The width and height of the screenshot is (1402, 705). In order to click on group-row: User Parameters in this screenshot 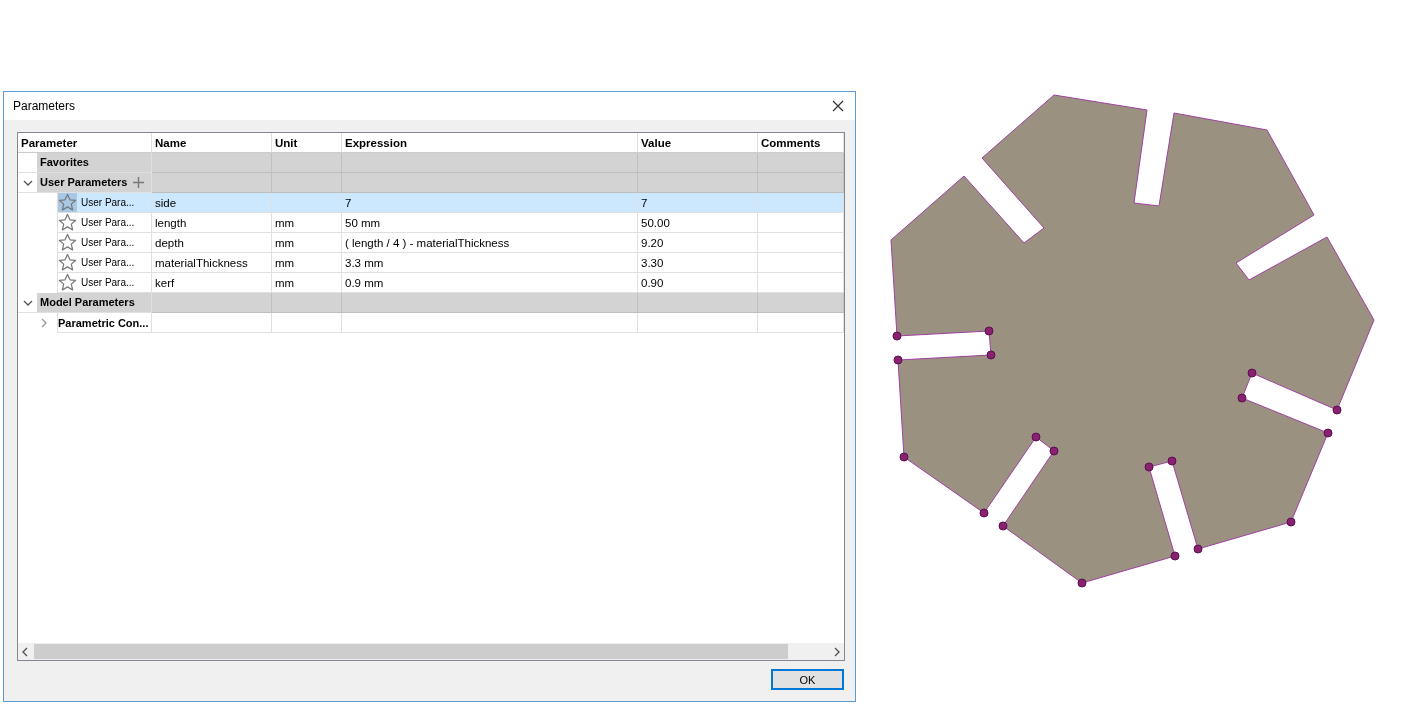, I will do `click(431, 183)`.